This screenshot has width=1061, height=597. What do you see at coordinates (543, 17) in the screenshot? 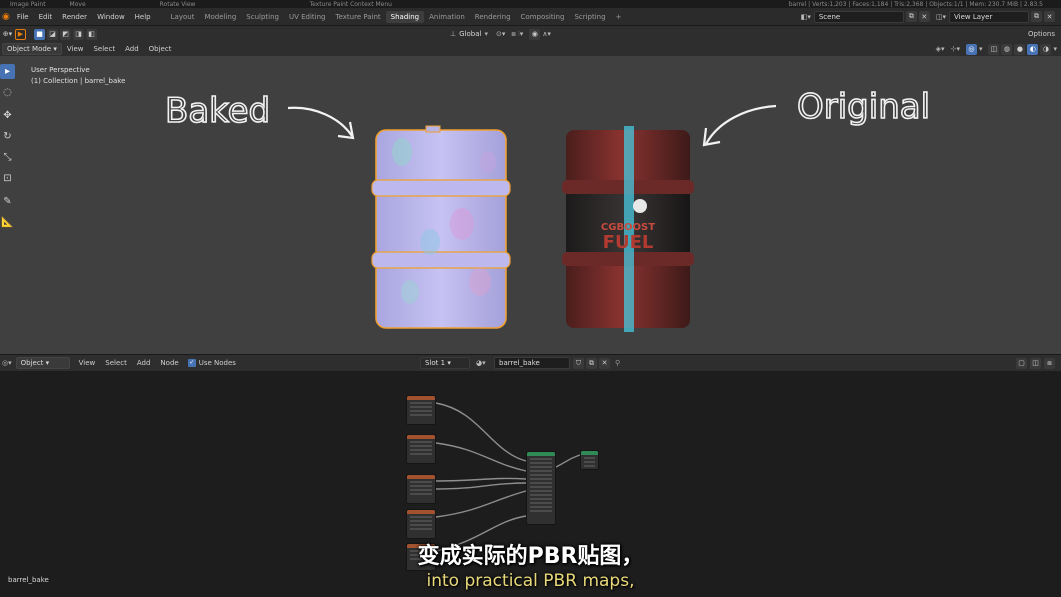
I see `tab-compositing: Compositing` at bounding box center [543, 17].